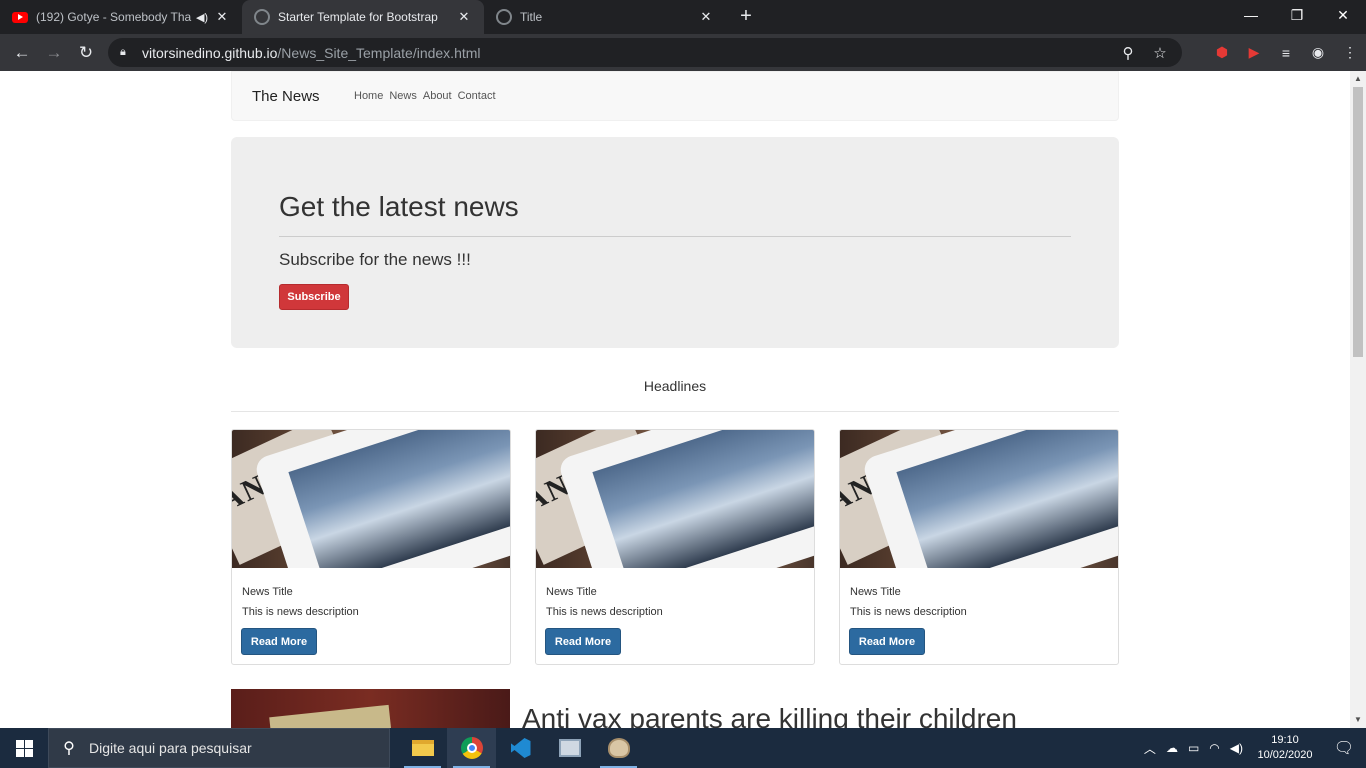 The image size is (1366, 768). I want to click on jumbotron-subtitle: Subscribe for the news !!!, so click(375, 259).